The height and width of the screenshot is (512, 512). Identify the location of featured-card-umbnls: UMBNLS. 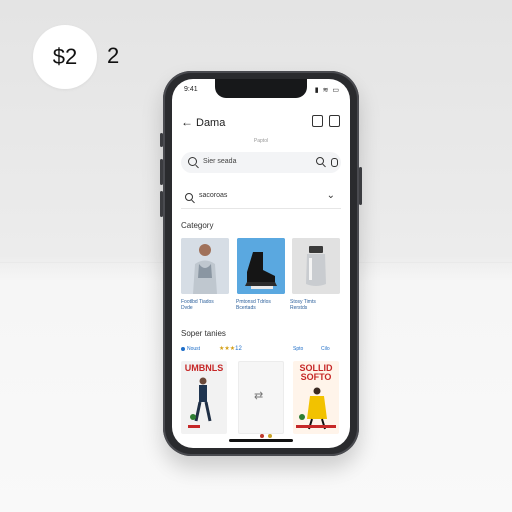
(204, 397).